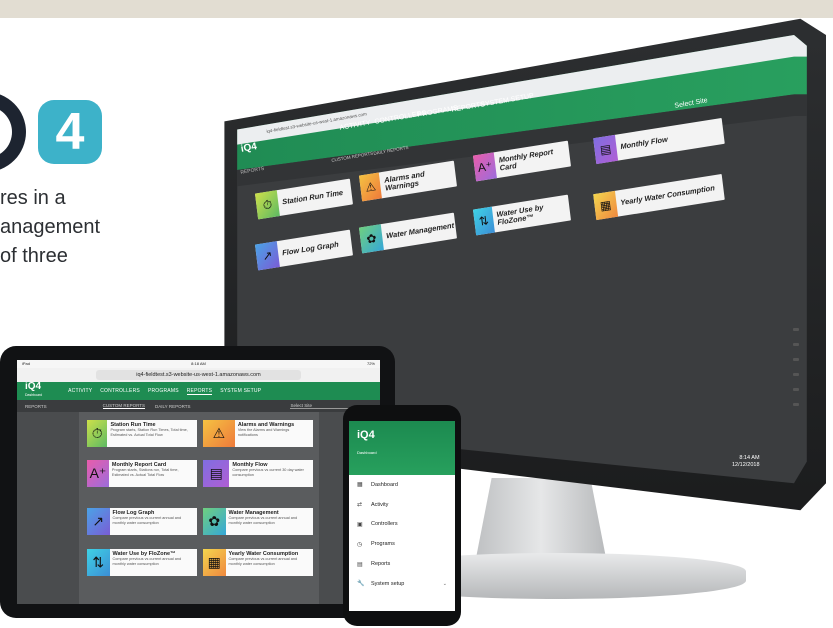 The width and height of the screenshot is (833, 628). Describe the element at coordinates (749, 458) in the screenshot. I see `clock-time: 8:14 AM` at that location.